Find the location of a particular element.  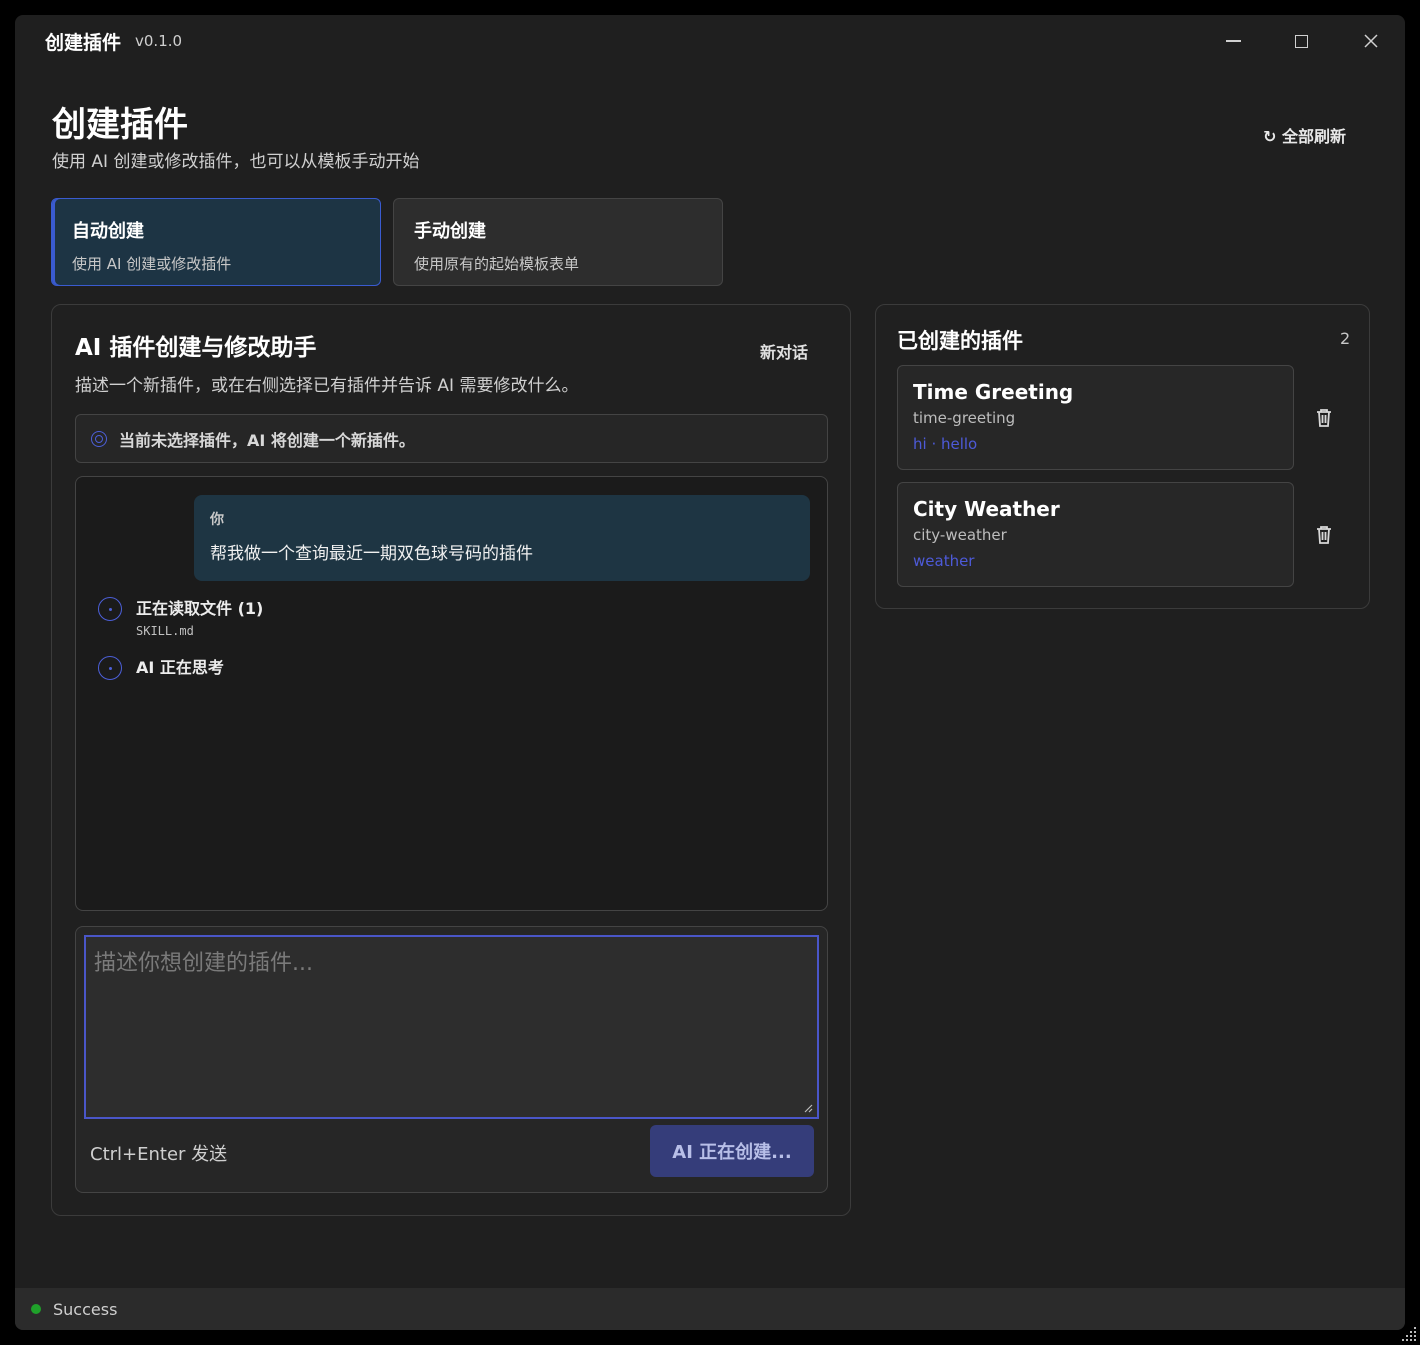

refresh-all-label: ↻ 全部刷新 is located at coordinates (1304, 136).